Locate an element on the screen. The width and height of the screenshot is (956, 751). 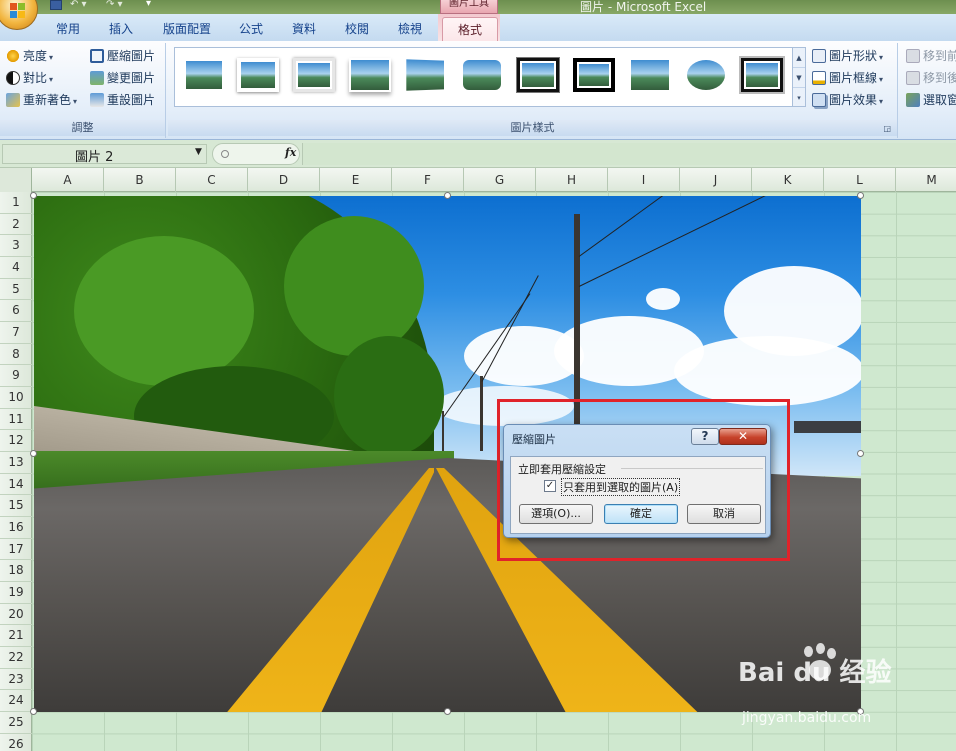
row-header: 15 is located at coordinates (16, 506).